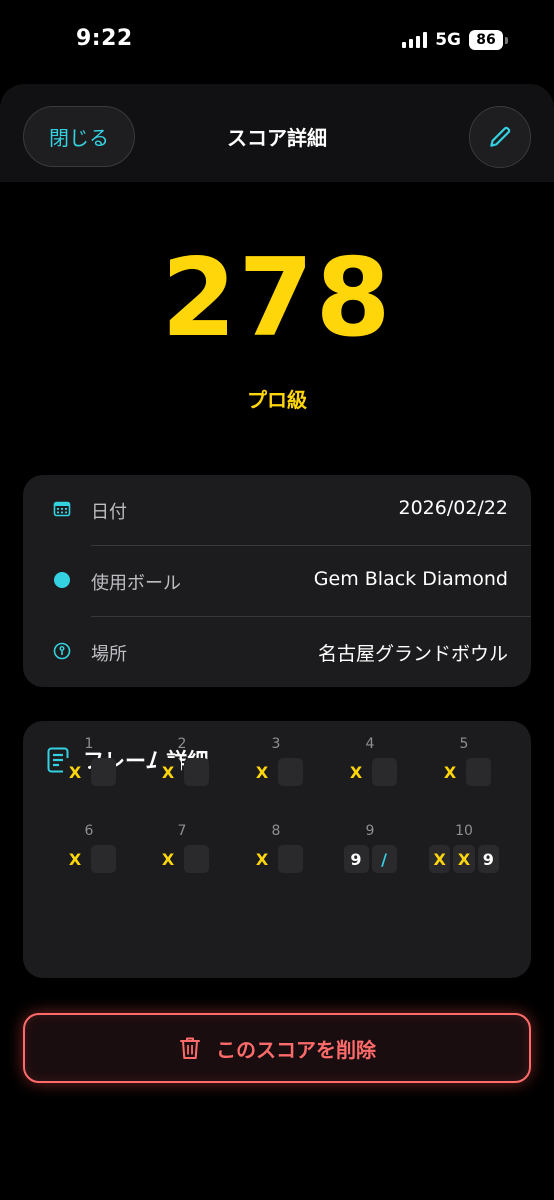  I want to click on frame-number: 6, so click(89, 831).